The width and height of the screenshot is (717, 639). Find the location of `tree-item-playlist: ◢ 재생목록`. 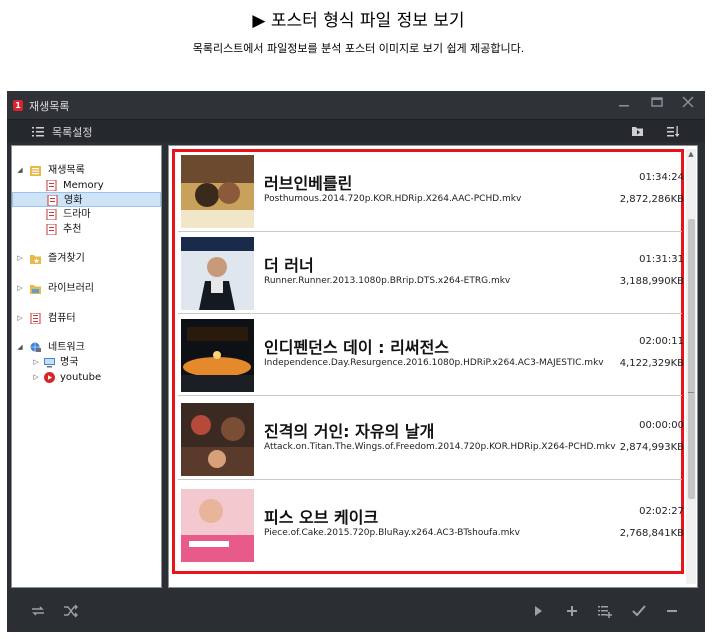

tree-item-playlist: ◢ 재생목록 is located at coordinates (86, 170).